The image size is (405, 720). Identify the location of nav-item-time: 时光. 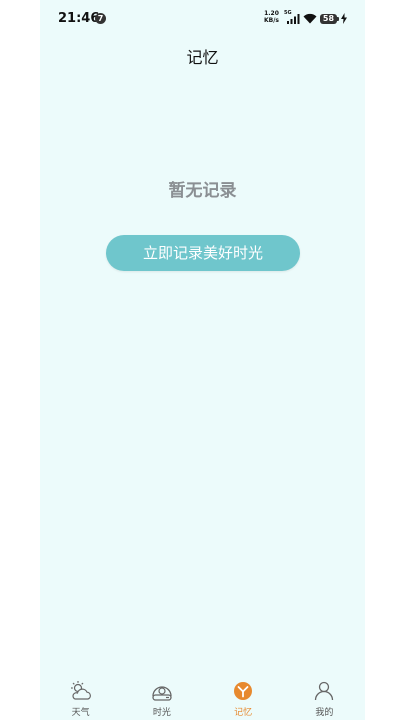
(161, 697).